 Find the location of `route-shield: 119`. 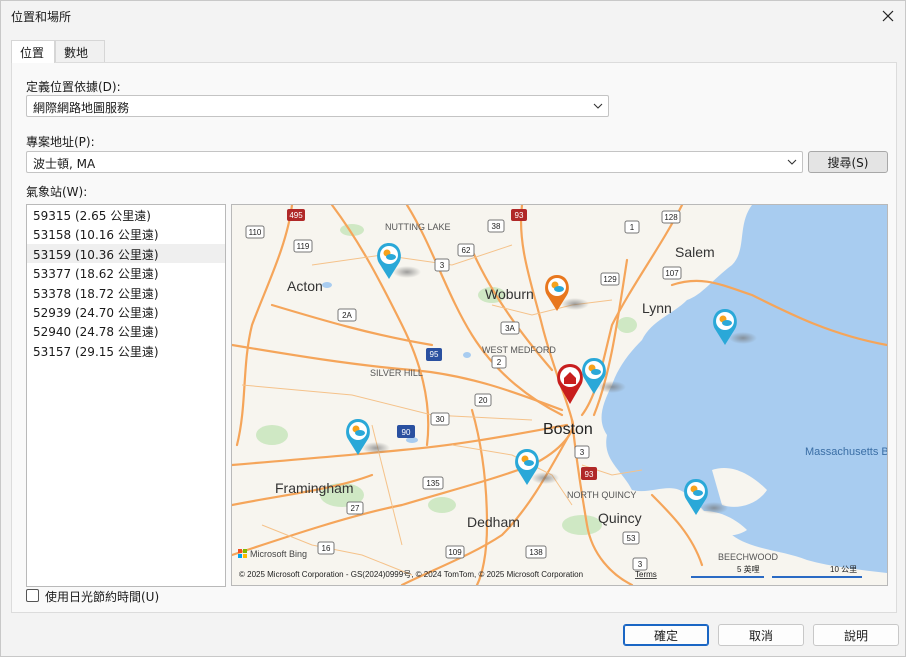

route-shield: 119 is located at coordinates (303, 246).